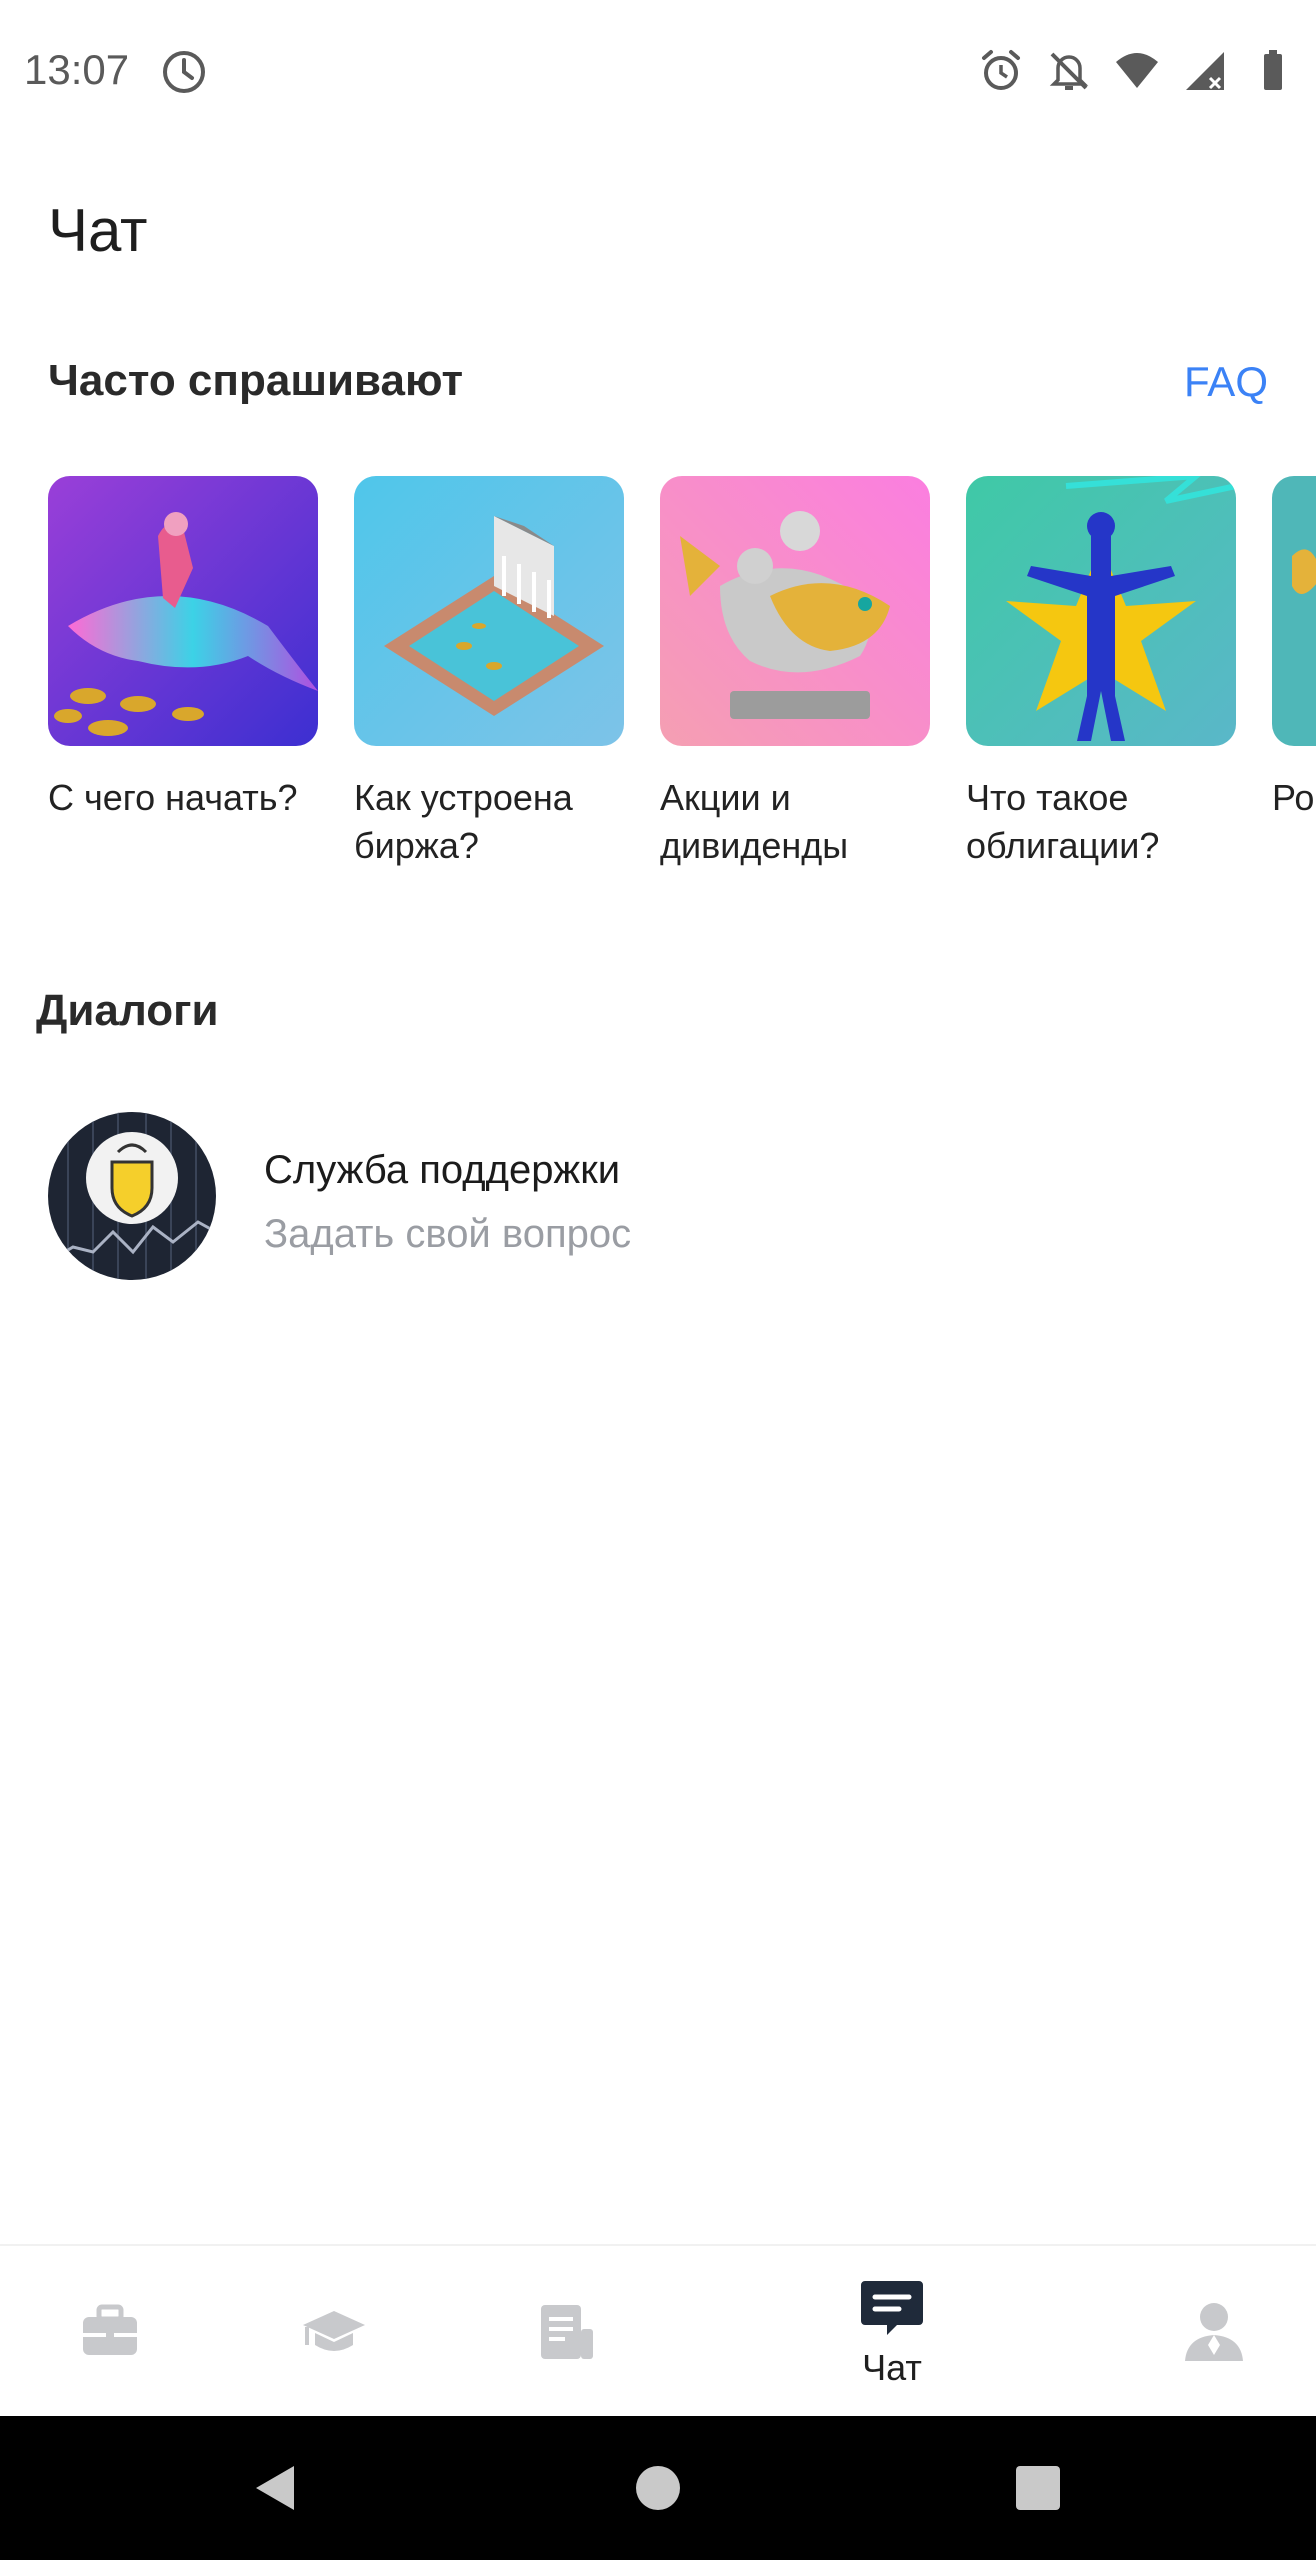 Image resolution: width=1316 pixels, height=2560 pixels. Describe the element at coordinates (1273, 70) in the screenshot. I see `battery-icon` at that location.